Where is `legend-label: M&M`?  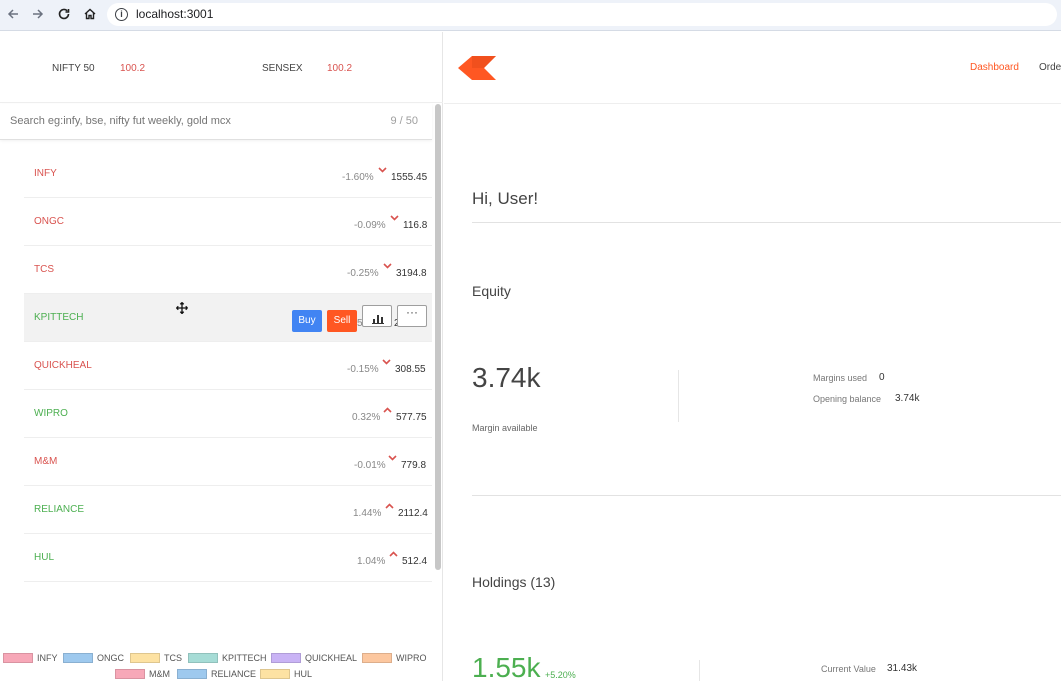
legend-label: M&M is located at coordinates (159, 674).